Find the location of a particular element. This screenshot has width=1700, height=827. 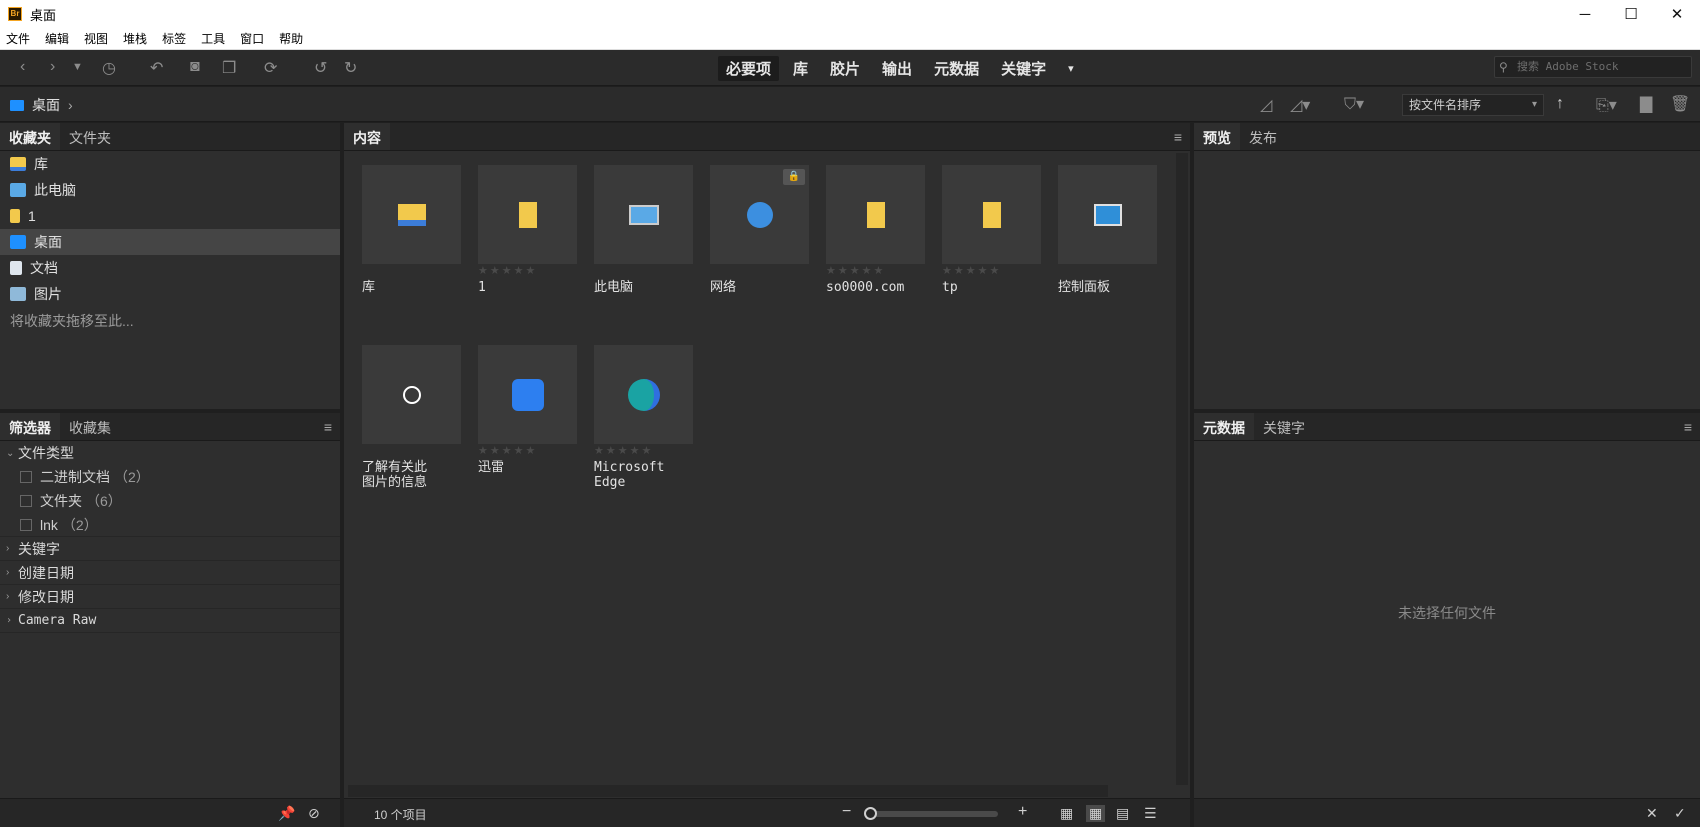

workspace-more-icon: ▾ is located at coordinates (1071, 68).